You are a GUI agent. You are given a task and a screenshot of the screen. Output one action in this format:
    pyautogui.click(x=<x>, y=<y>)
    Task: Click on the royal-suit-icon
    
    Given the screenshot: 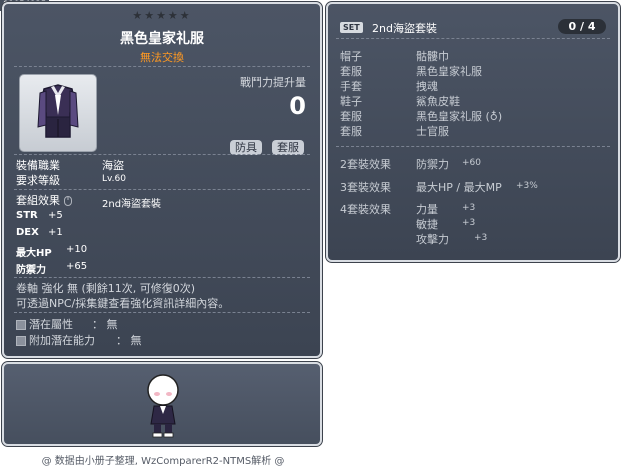 What is the action you would take?
    pyautogui.click(x=58, y=111)
    